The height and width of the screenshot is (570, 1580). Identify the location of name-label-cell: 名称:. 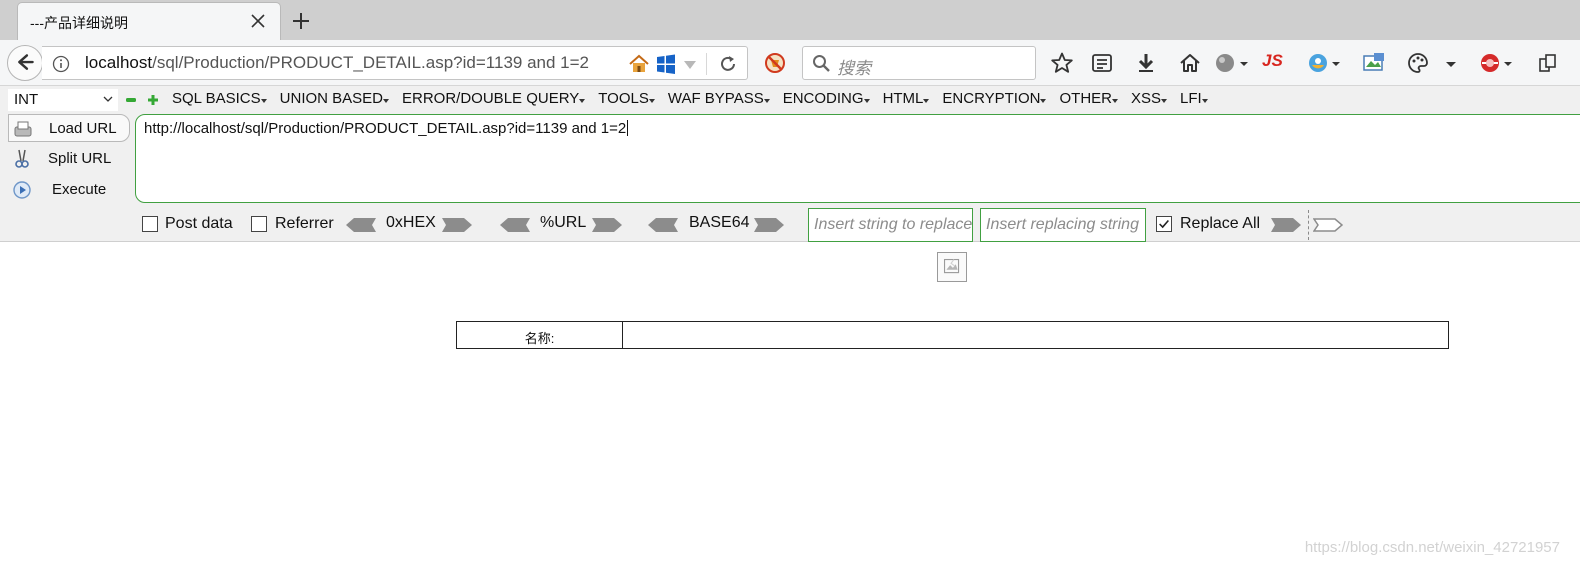
(540, 335).